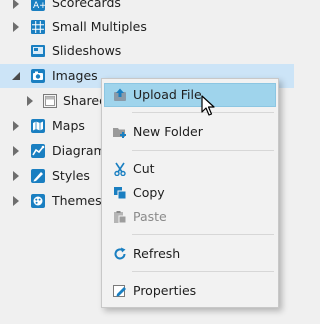  Describe the element at coordinates (38, 51) in the screenshot. I see `slideshow-icon` at that location.